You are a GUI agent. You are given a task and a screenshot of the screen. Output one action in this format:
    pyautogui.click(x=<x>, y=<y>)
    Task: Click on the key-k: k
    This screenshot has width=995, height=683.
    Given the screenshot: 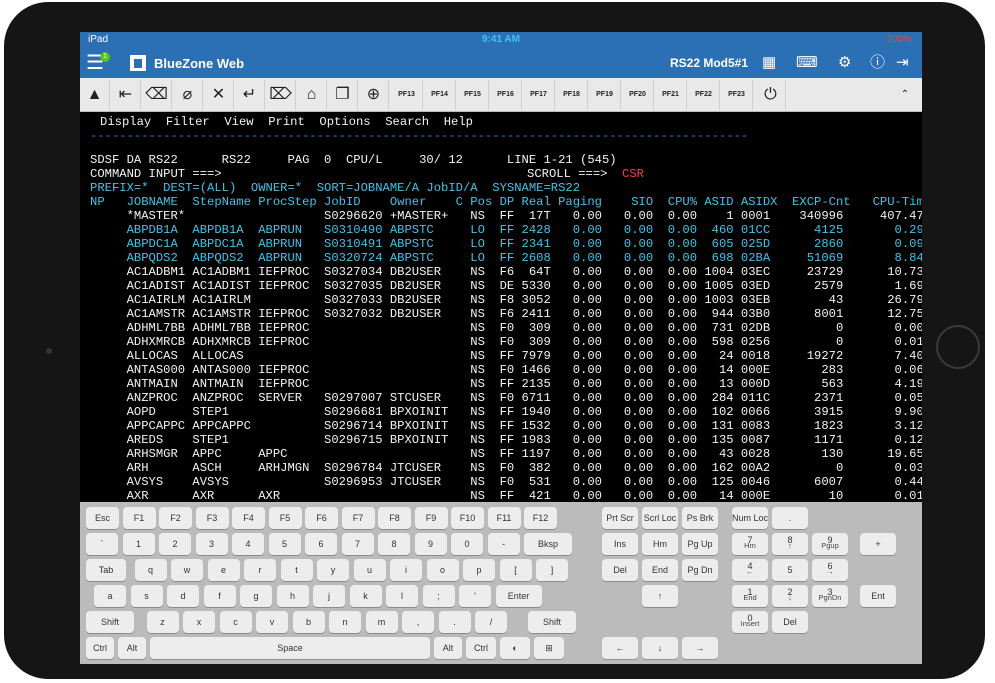 What is the action you would take?
    pyautogui.click(x=365, y=596)
    